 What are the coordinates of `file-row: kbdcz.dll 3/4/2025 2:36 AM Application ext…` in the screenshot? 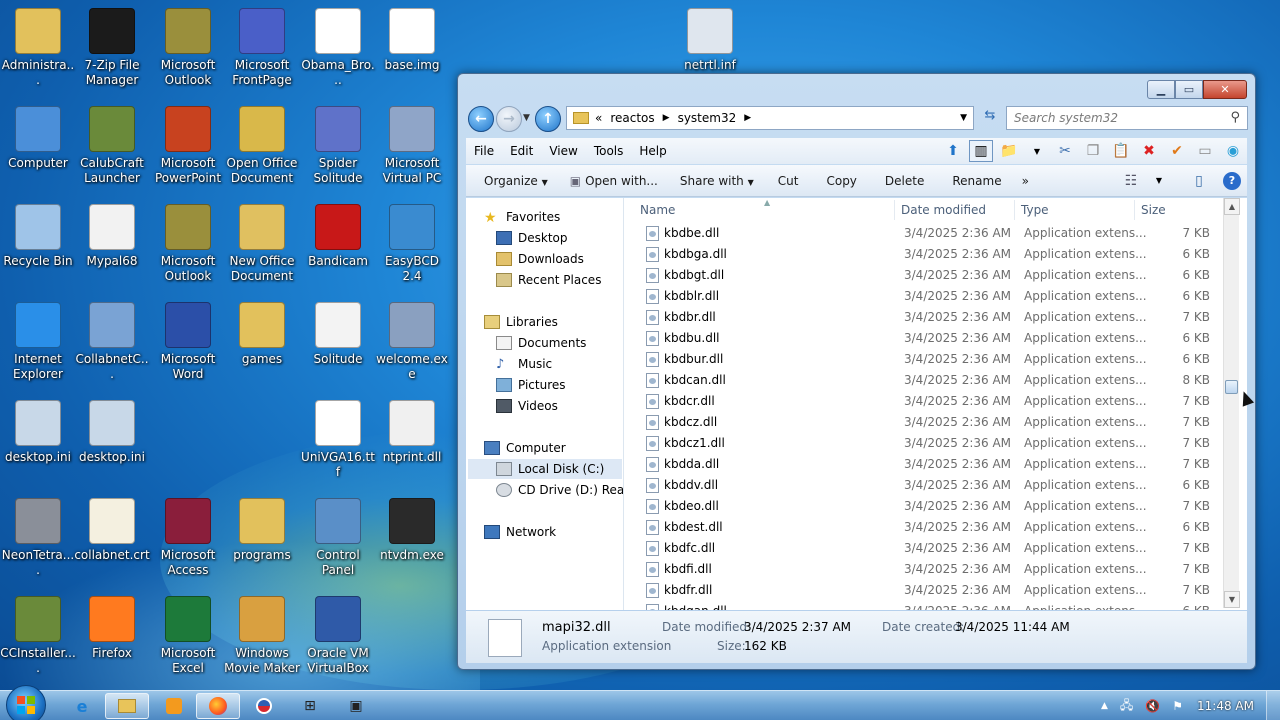 It's located at (921, 422).